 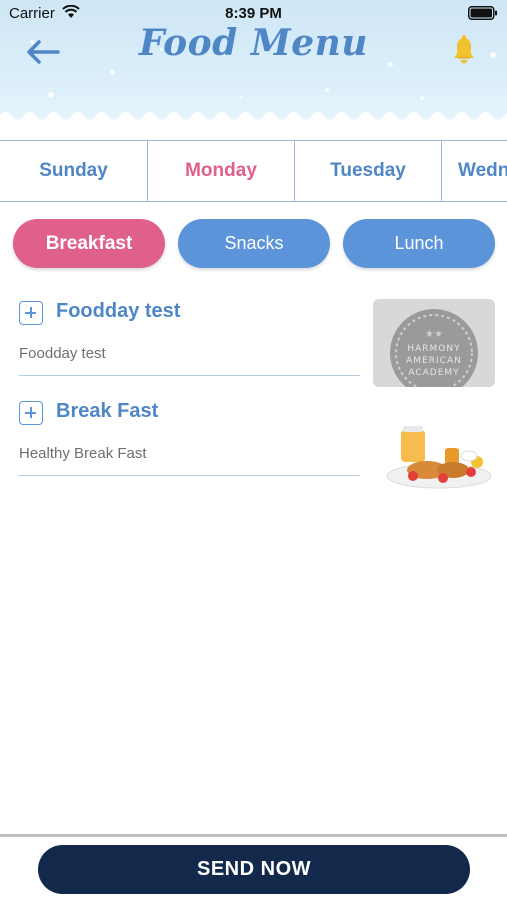 What do you see at coordinates (474, 171) in the screenshot?
I see `tab-wednesday: Wedn` at bounding box center [474, 171].